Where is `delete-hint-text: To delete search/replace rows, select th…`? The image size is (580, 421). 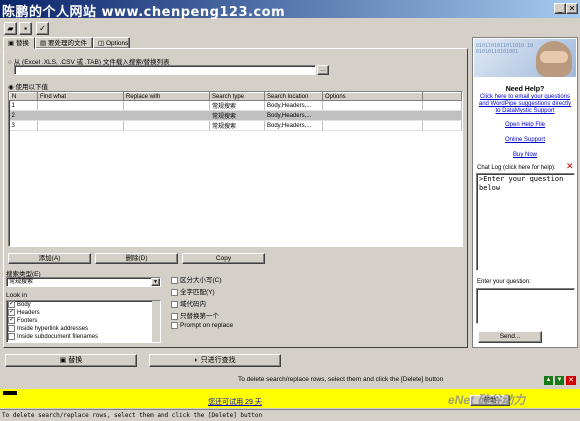 delete-hint-text: To delete search/replace rows, select th… is located at coordinates (341, 379).